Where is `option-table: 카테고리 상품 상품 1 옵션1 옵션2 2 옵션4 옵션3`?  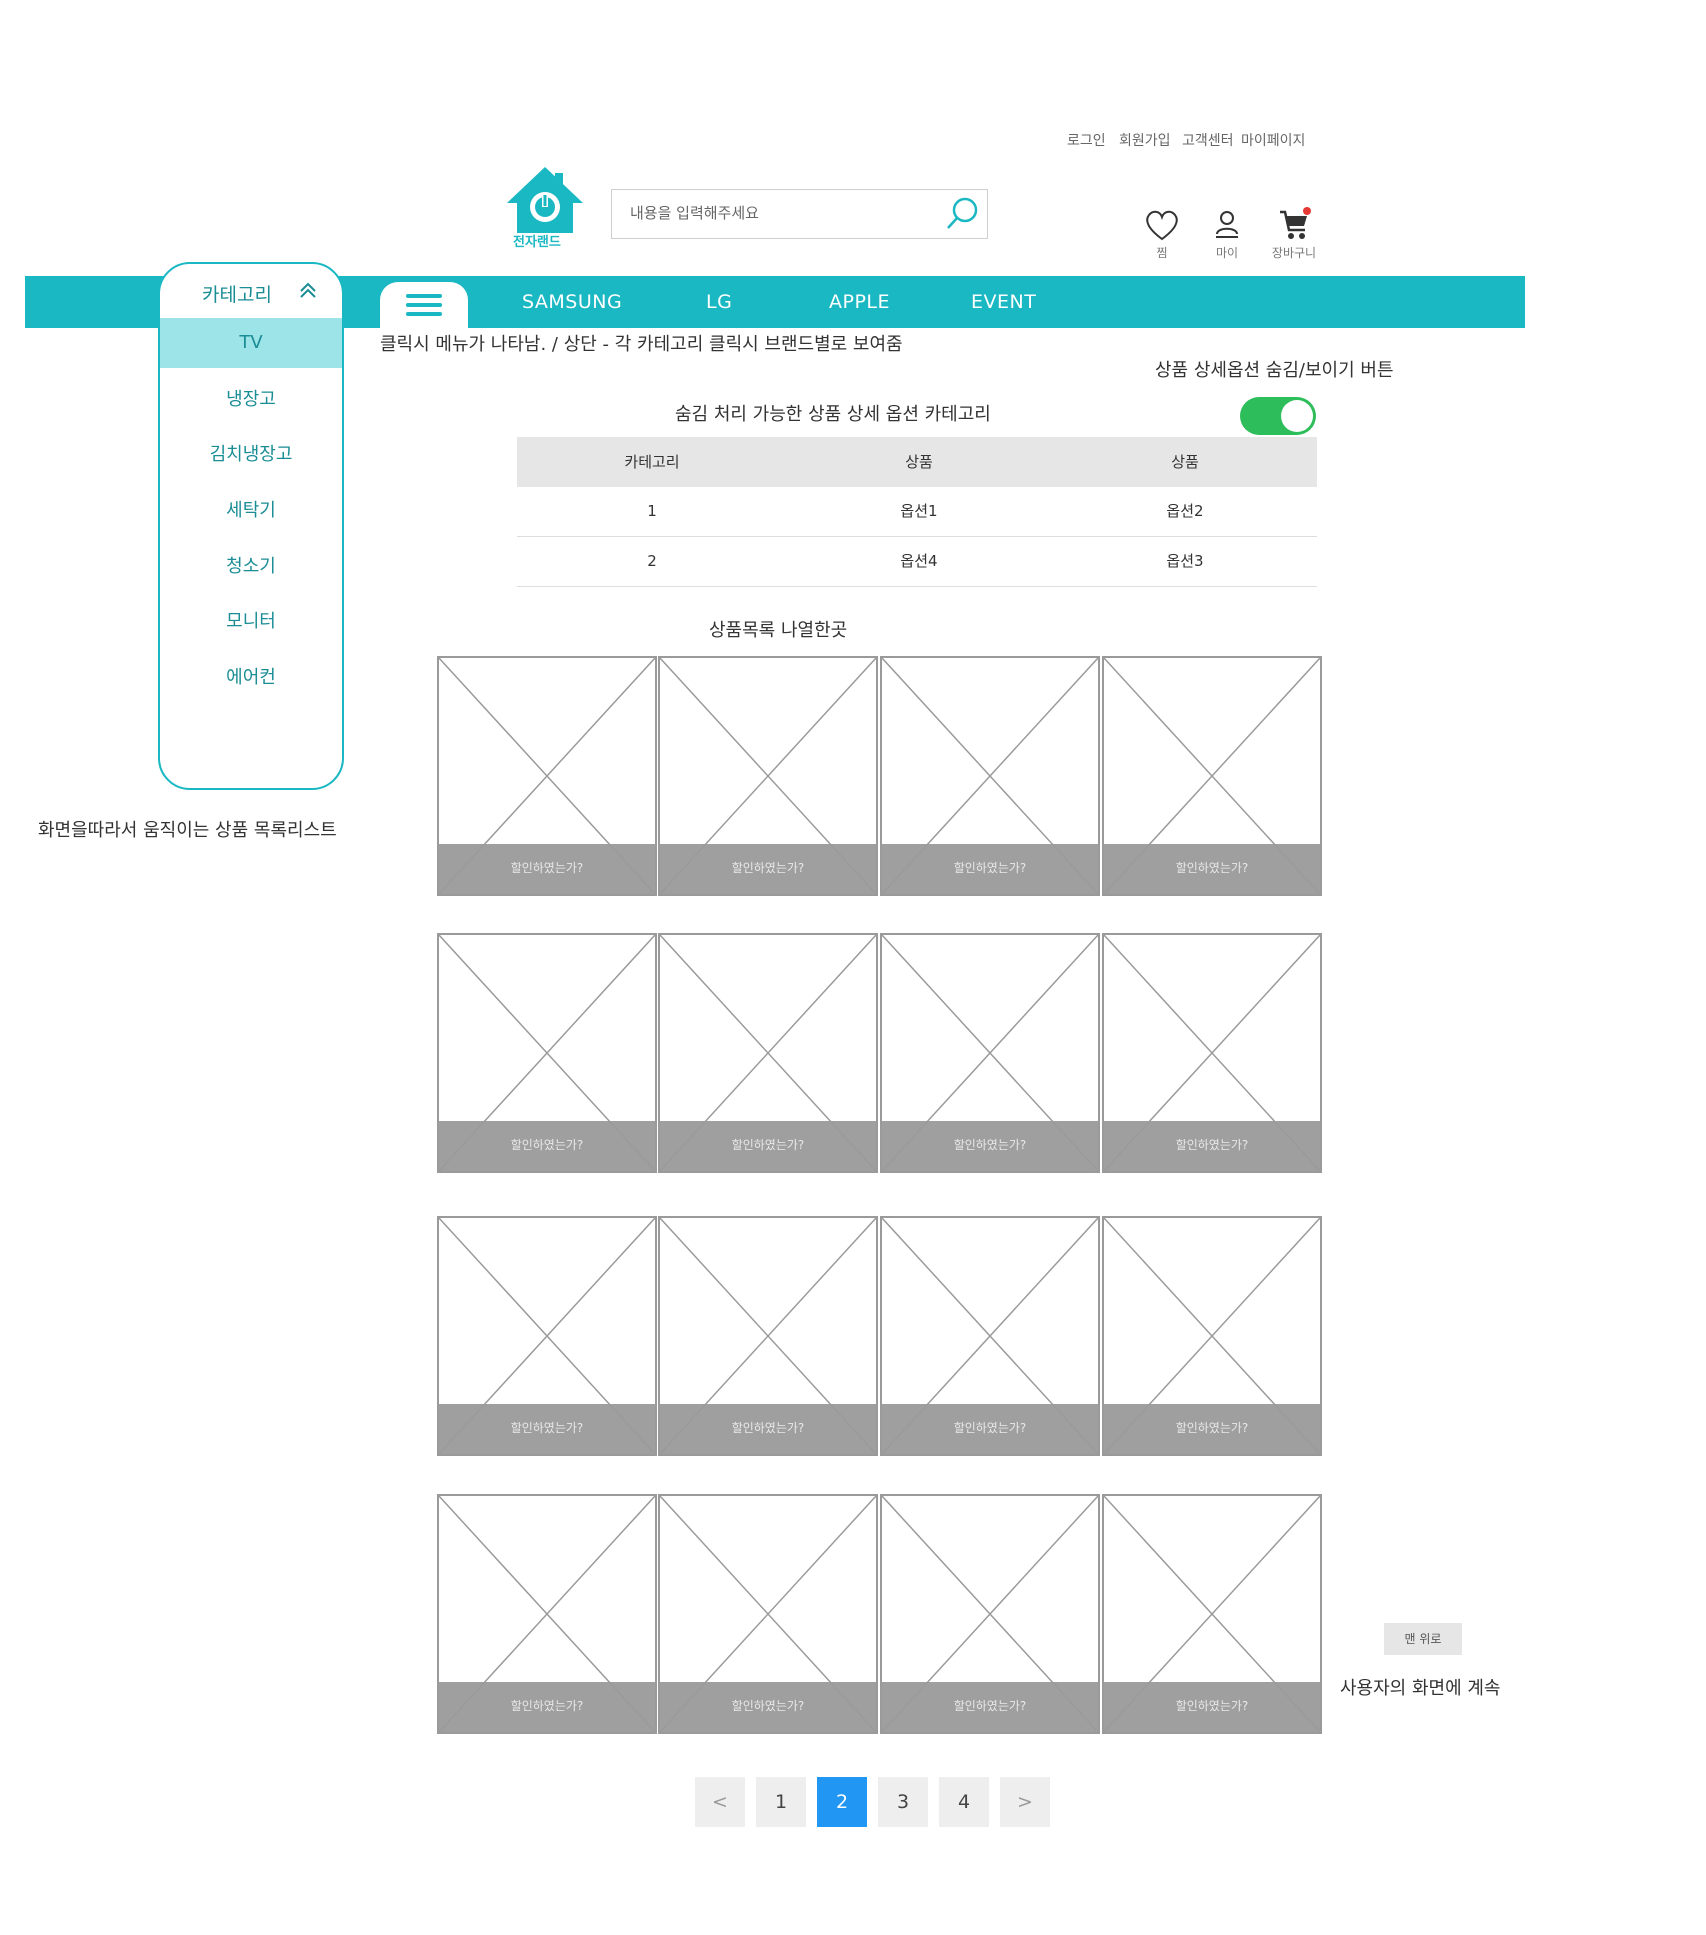 option-table: 카테고리 상품 상품 1 옵션1 옵션2 2 옵션4 옵션3 is located at coordinates (917, 512).